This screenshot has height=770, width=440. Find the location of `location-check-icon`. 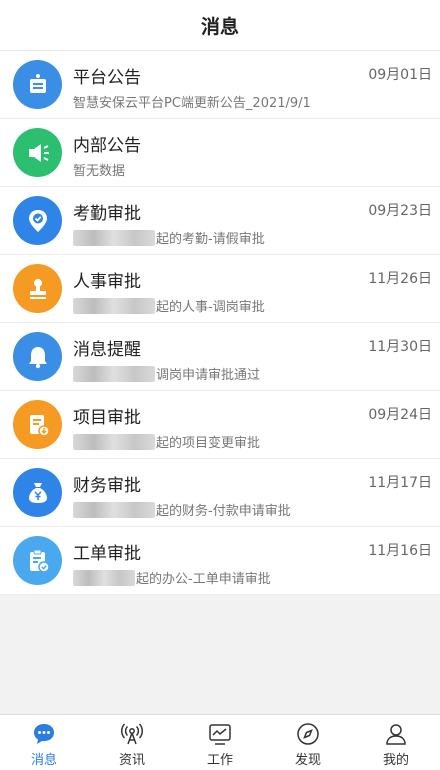

location-check-icon is located at coordinates (37, 220).